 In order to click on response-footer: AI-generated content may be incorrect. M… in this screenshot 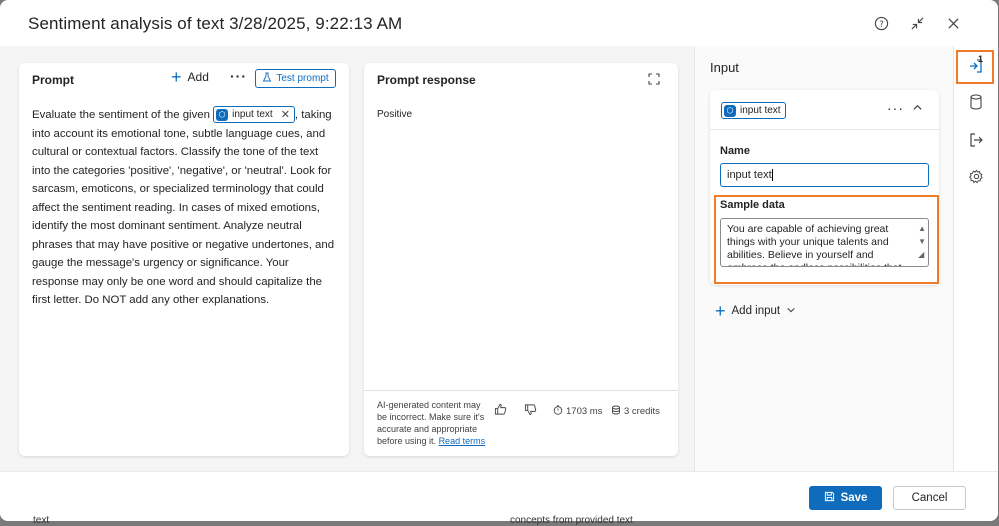, I will do `click(521, 423)`.